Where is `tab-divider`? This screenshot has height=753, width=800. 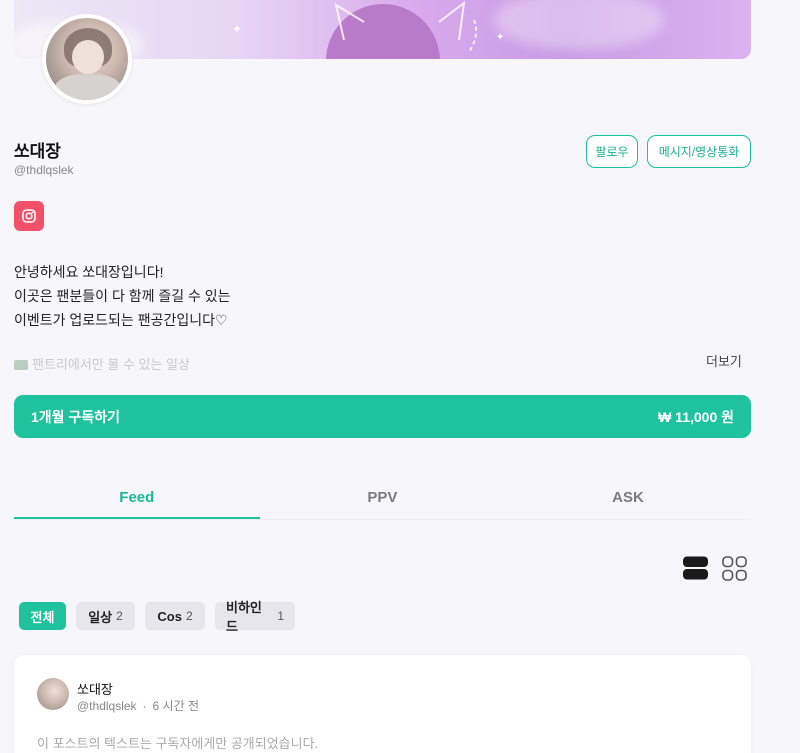
tab-divider is located at coordinates (382, 519).